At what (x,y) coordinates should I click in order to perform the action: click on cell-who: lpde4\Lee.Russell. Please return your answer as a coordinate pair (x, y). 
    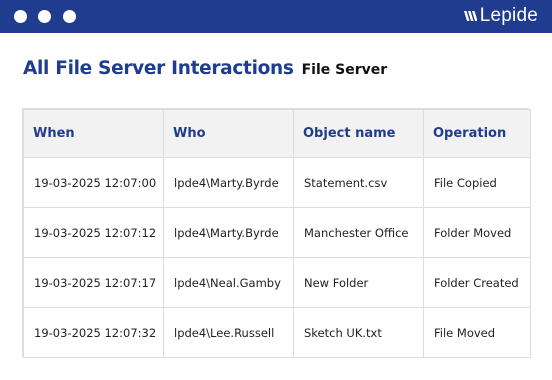
    Looking at the image, I should click on (228, 332).